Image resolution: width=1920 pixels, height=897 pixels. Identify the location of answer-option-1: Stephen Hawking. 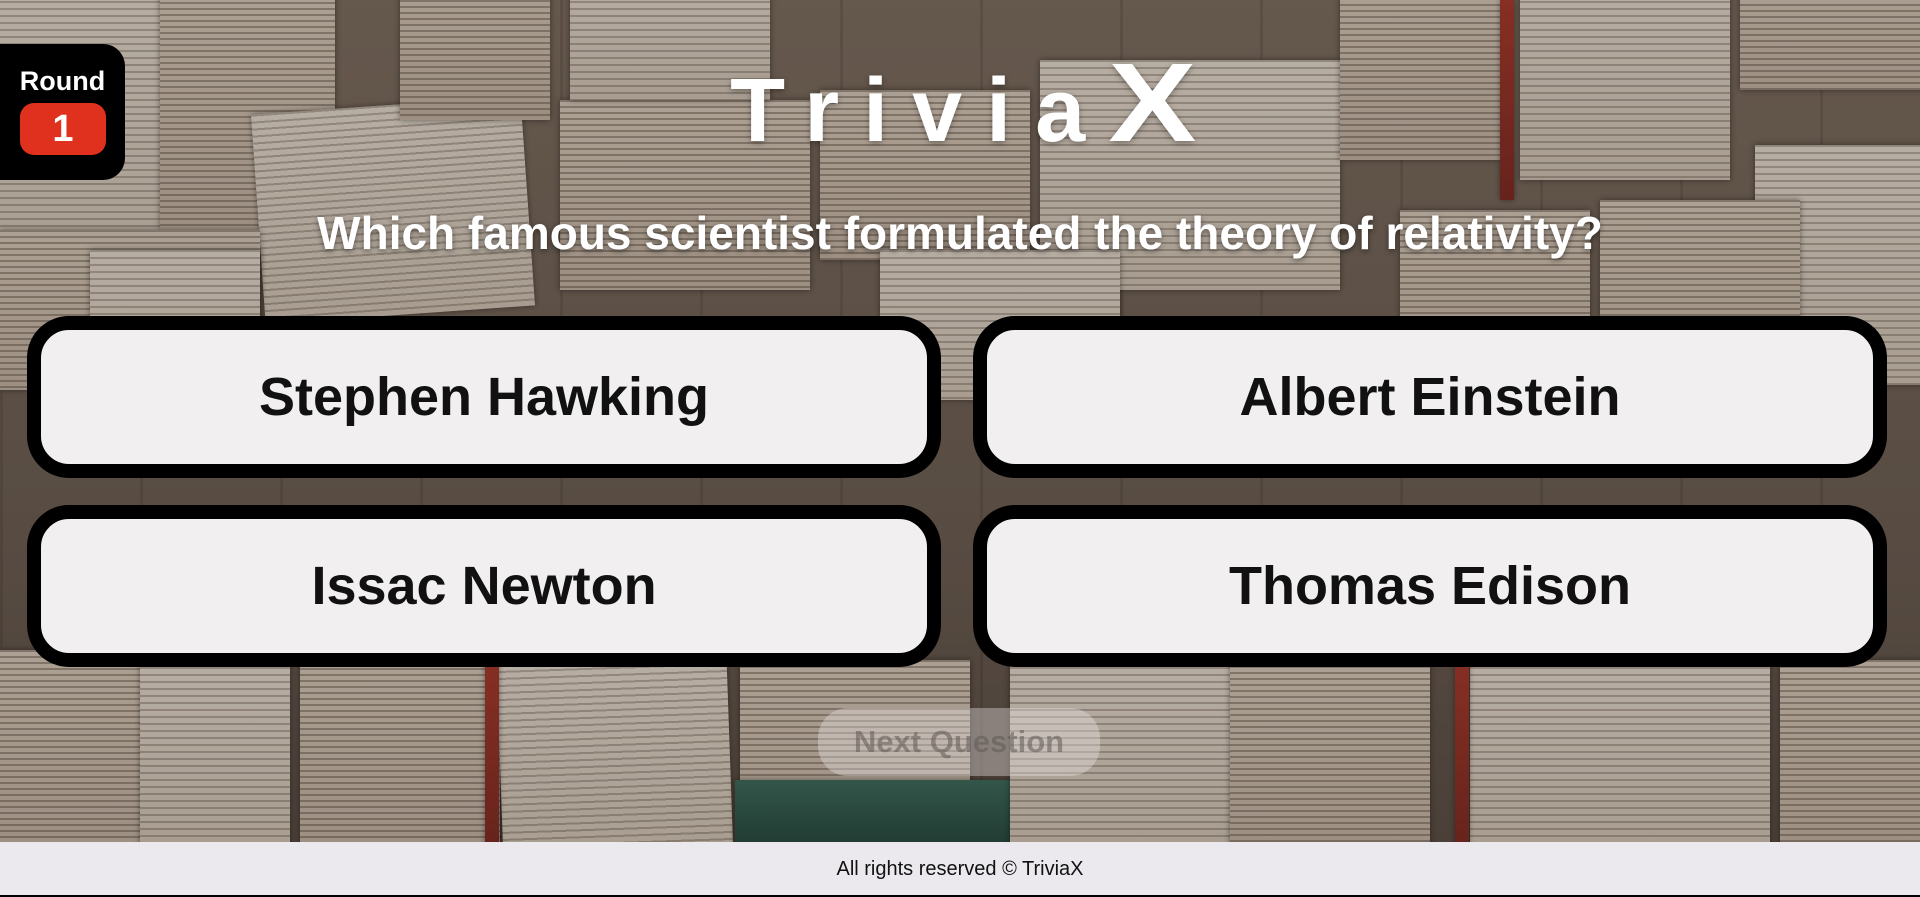
(484, 397).